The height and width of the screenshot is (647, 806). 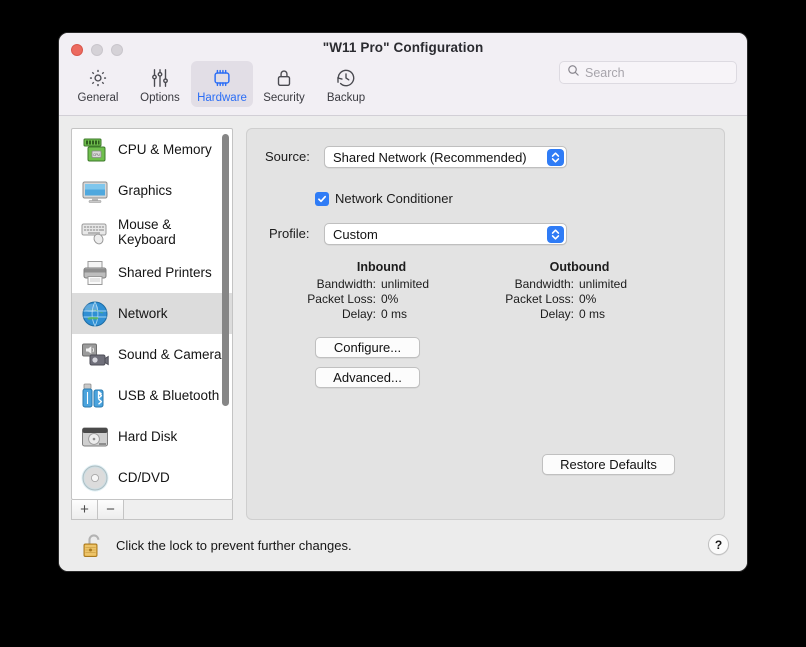 I want to click on display-icon, so click(x=95, y=191).